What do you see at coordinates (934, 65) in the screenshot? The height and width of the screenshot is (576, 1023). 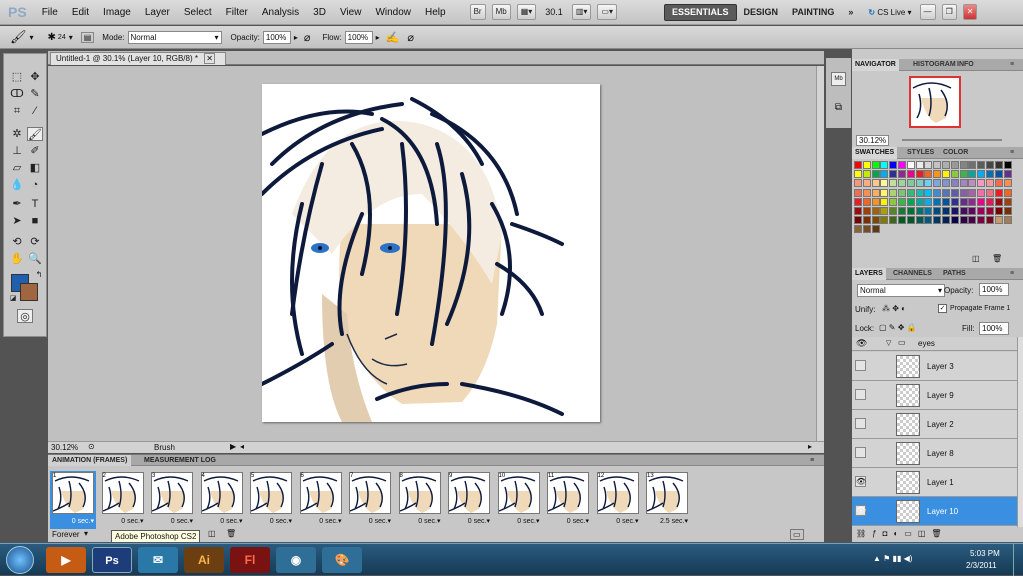 I see `tab-histogram: HISTOGRAM` at bounding box center [934, 65].